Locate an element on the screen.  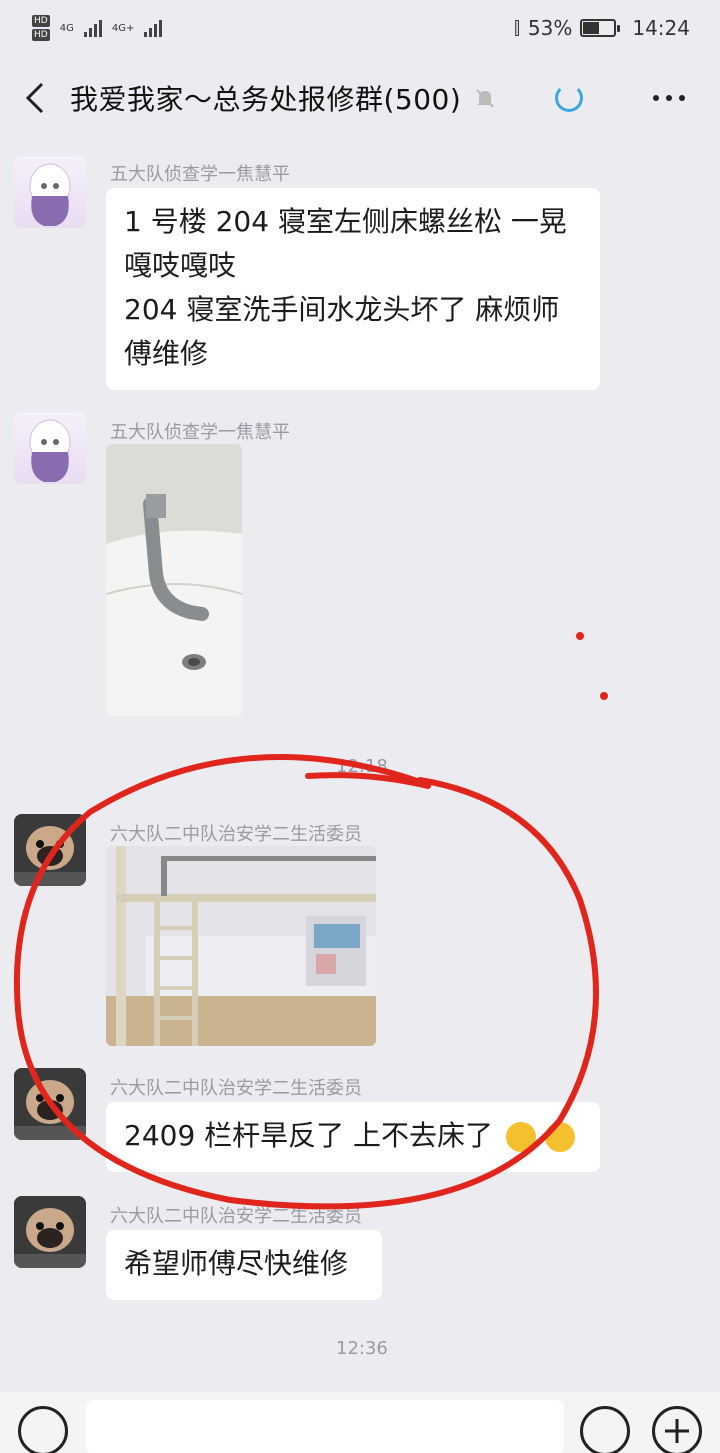
chat-title: 我爱我家～总务处报修群(500) is located at coordinates (266, 99).